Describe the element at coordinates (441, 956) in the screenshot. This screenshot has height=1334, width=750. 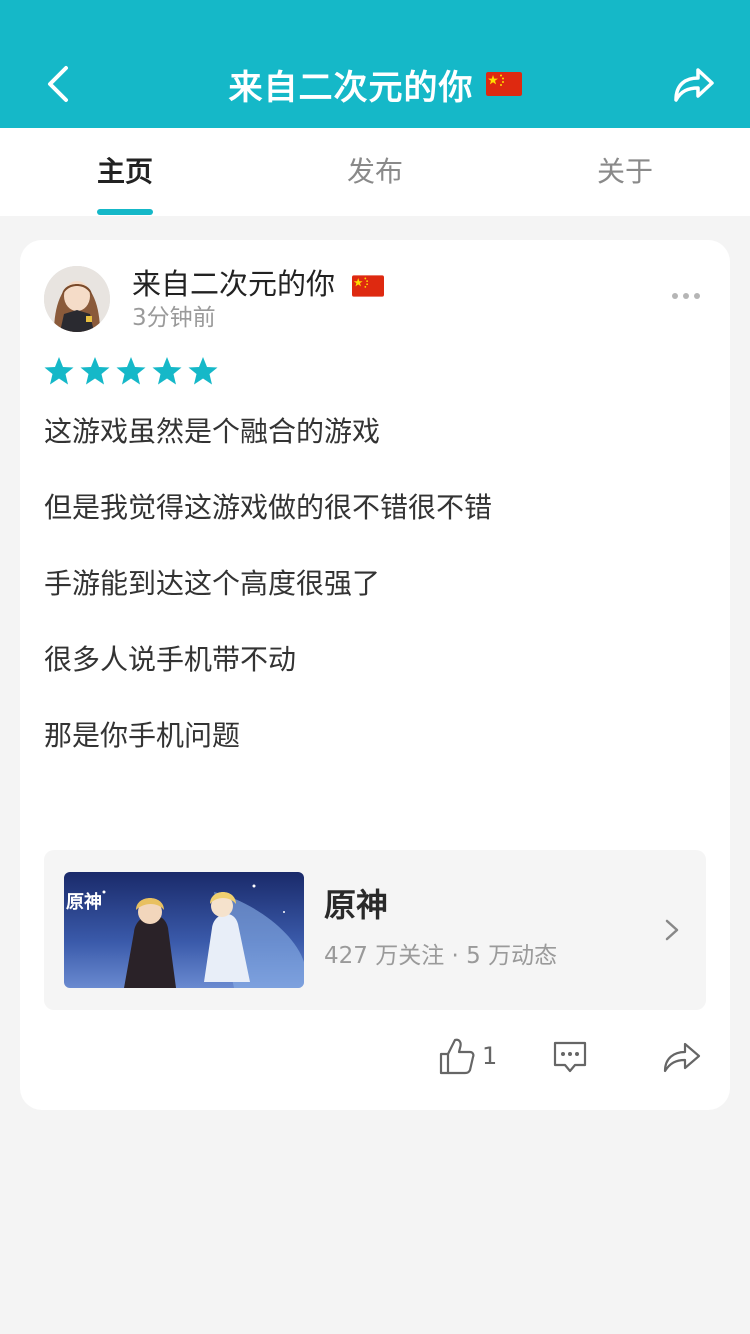
I see `game-stats: 427 万关注 · 5 万动态` at that location.